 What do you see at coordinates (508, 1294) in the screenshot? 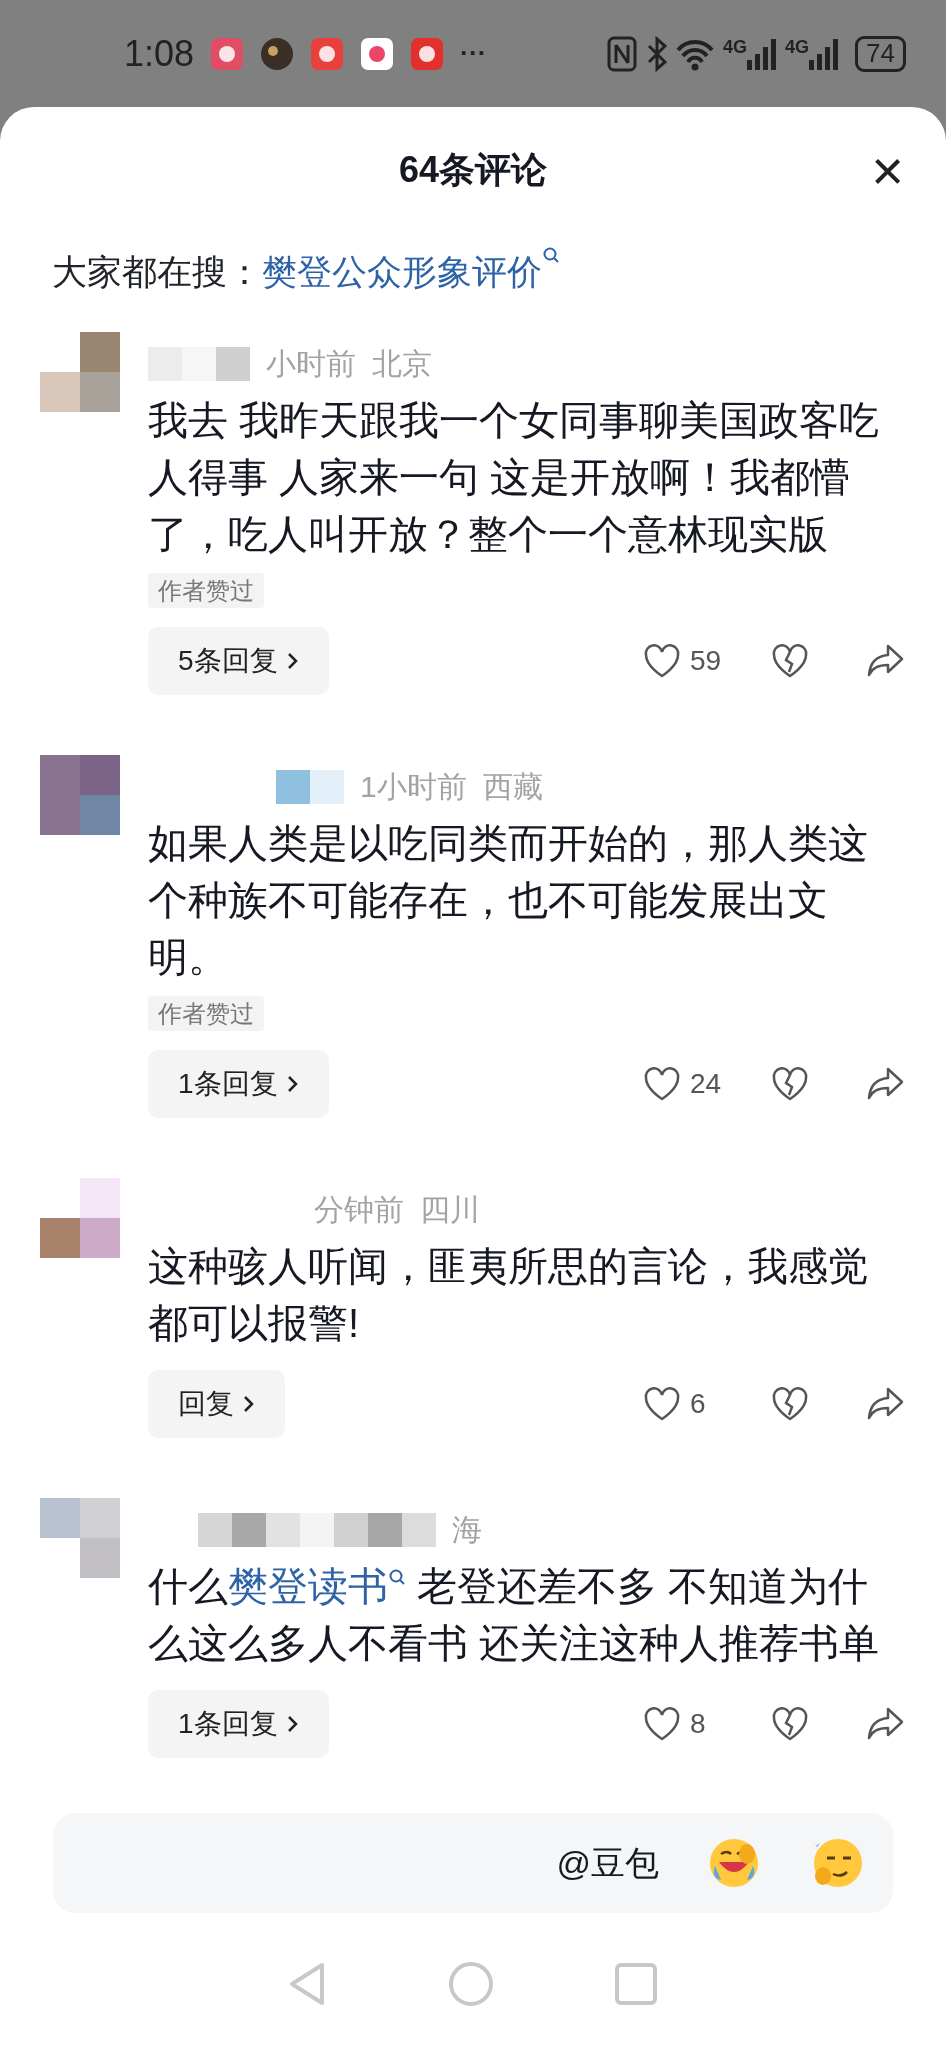
I see `comment-text: 这种骇人听闻，匪夷所思的言论，我感觉都可以报警!` at bounding box center [508, 1294].